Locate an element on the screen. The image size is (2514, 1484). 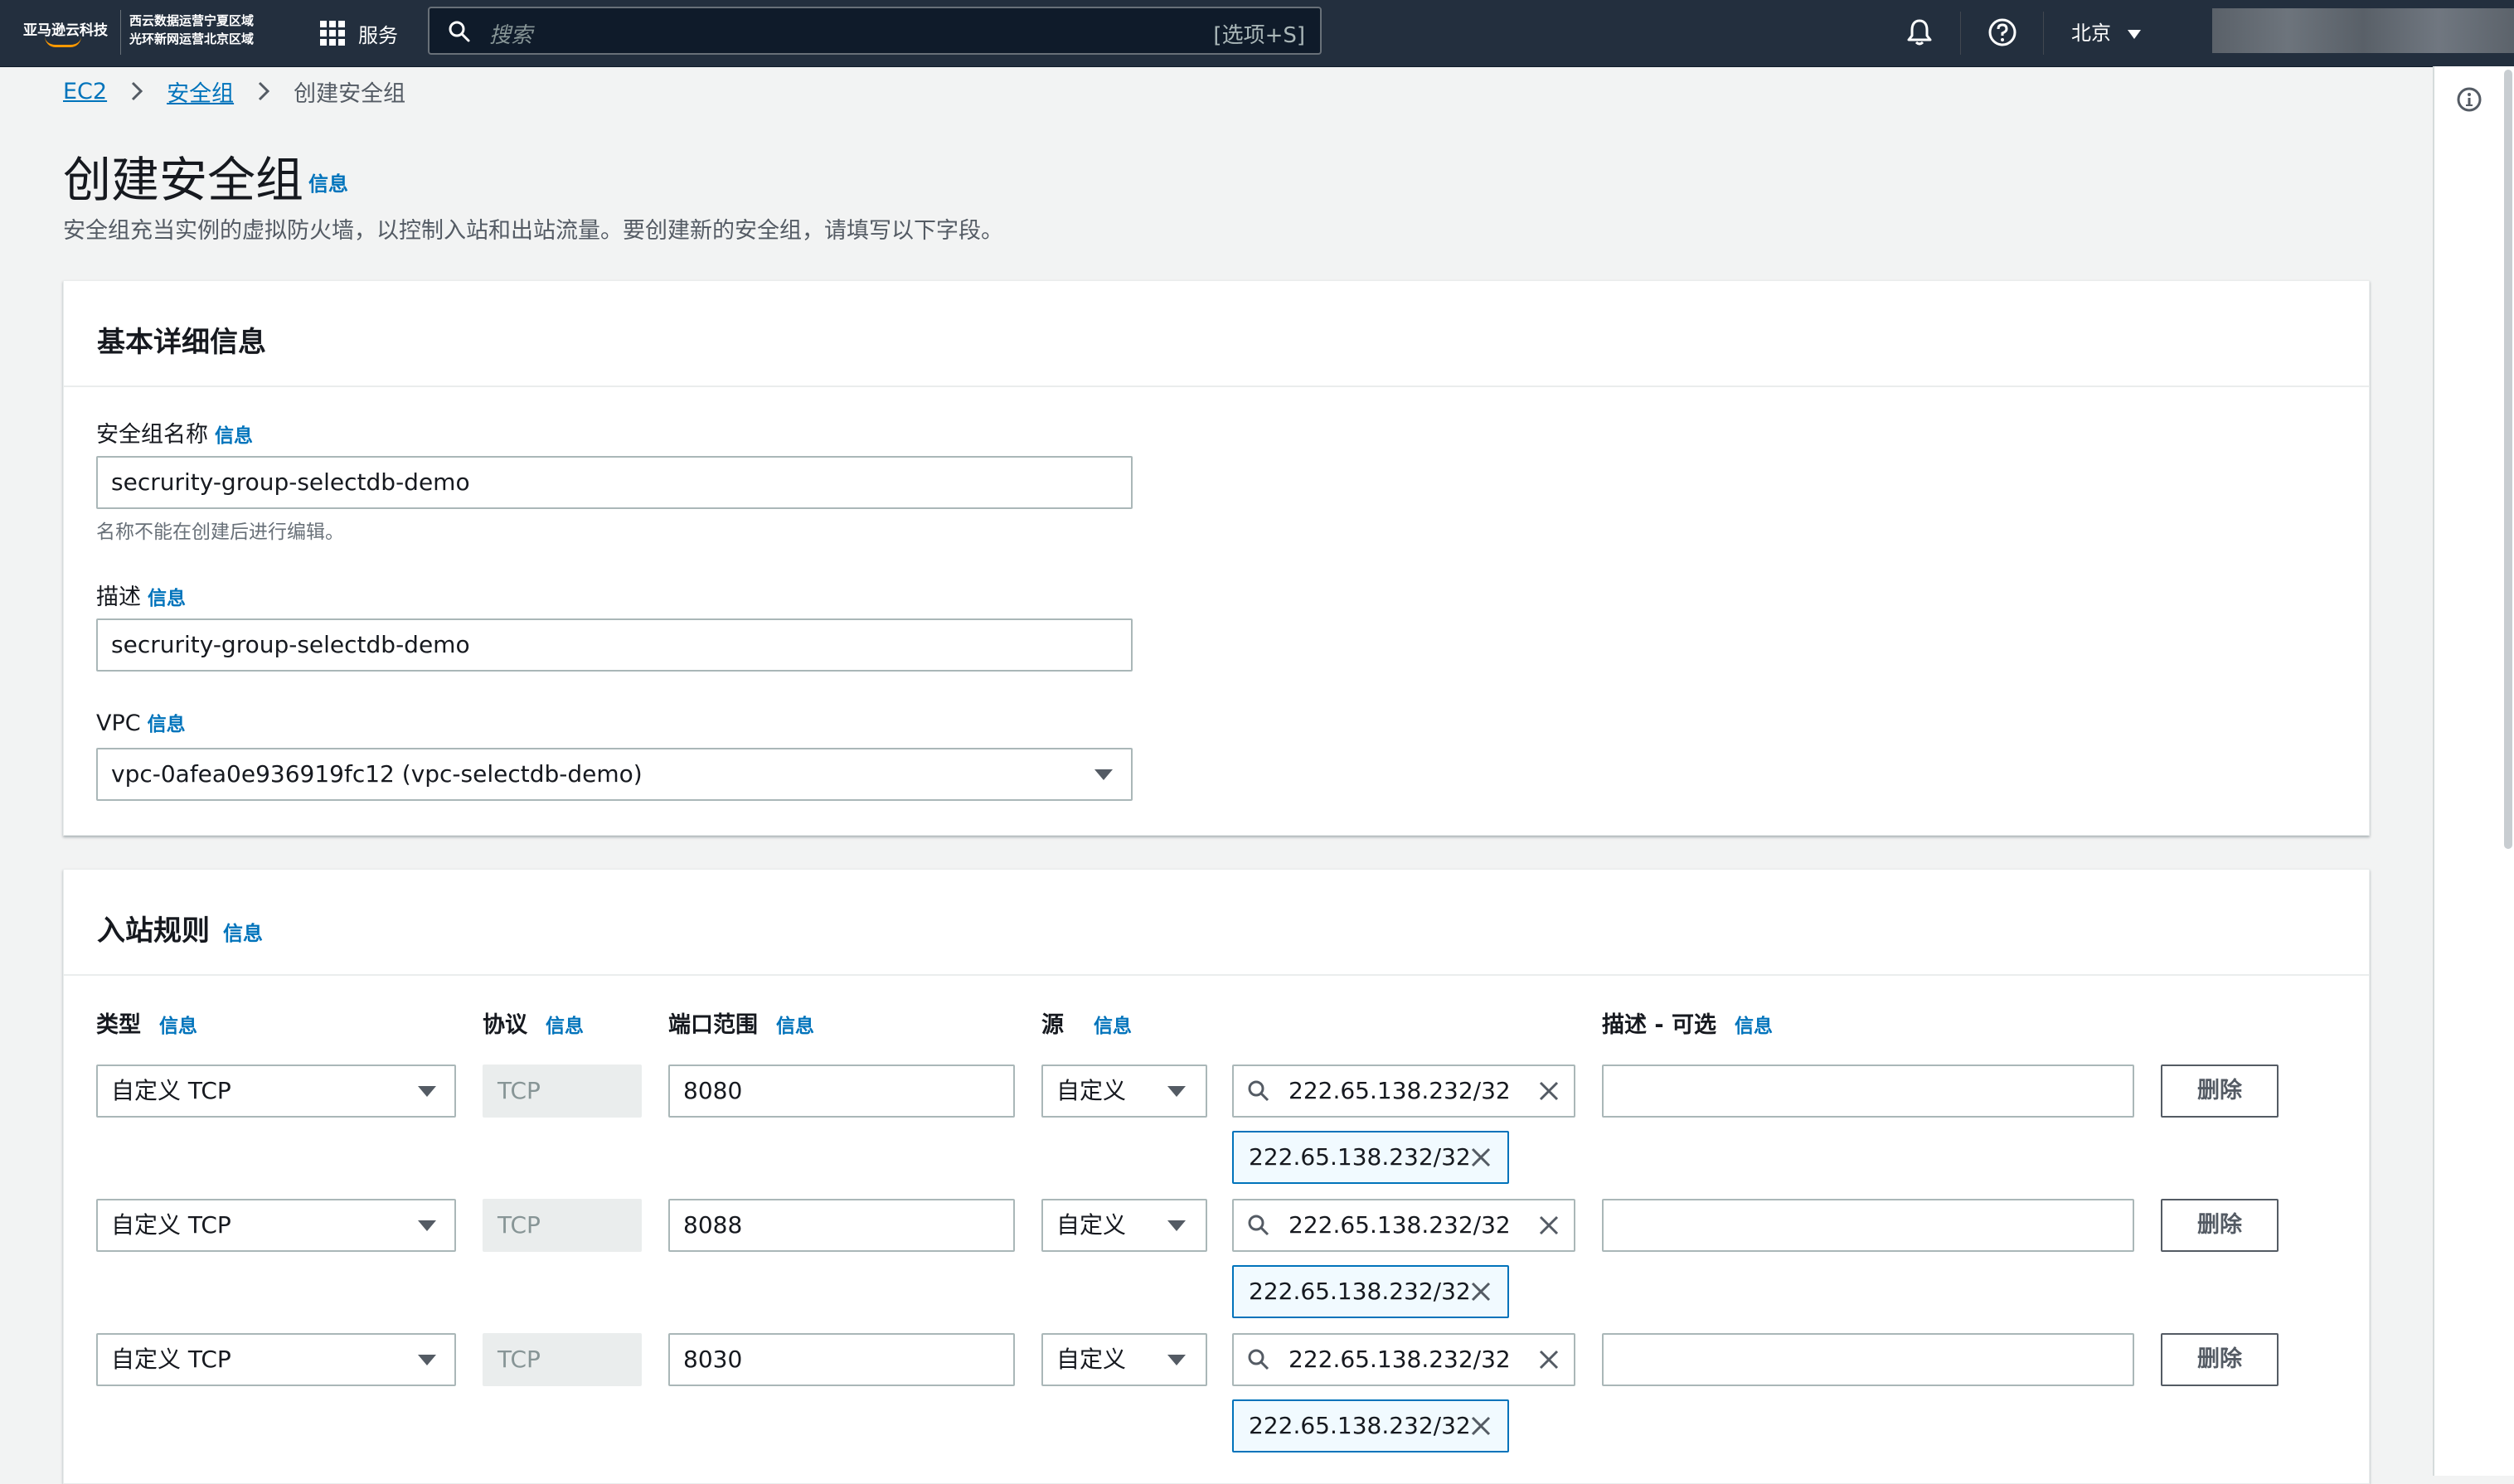
grid-icon is located at coordinates (332, 33).